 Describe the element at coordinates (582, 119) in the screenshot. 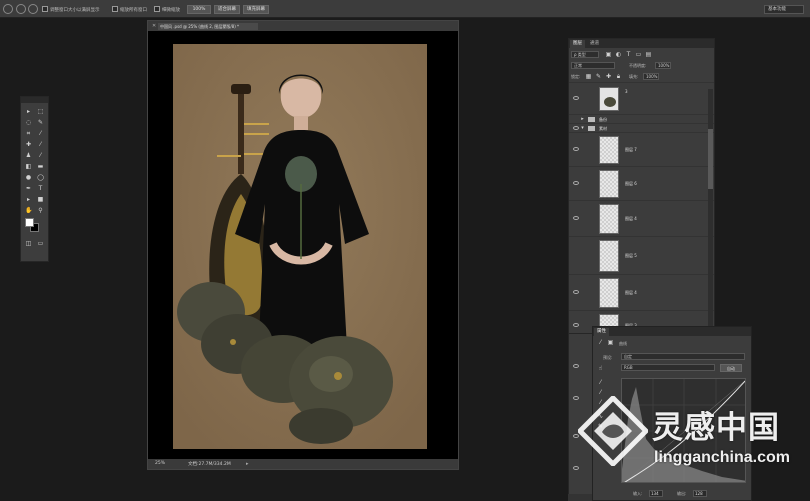

I see `group-expand-icon: ▸` at that location.